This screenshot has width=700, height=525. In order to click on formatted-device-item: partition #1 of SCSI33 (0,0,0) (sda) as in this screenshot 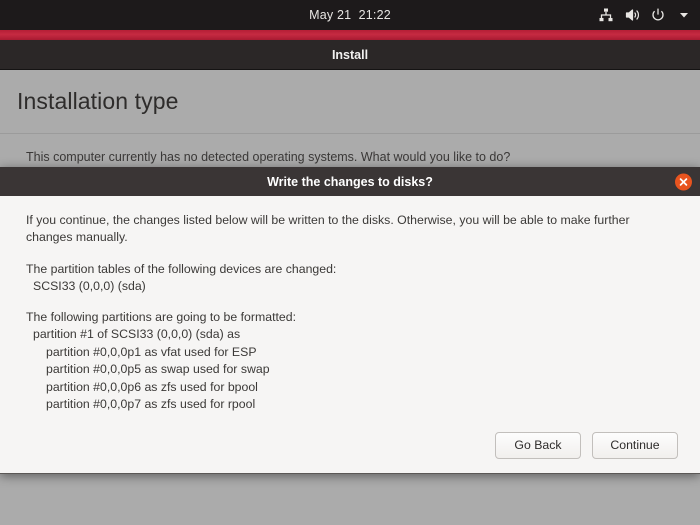, I will do `click(137, 334)`.